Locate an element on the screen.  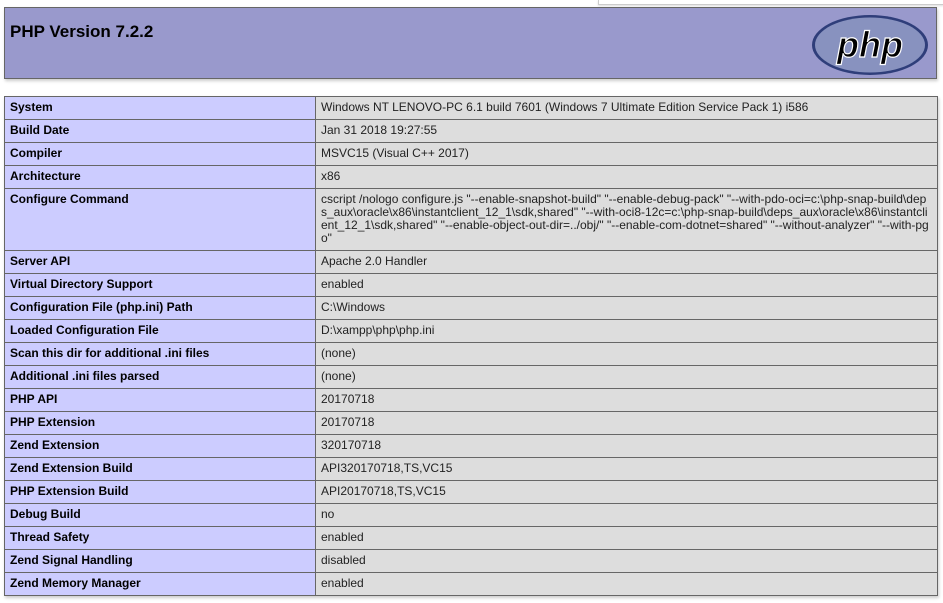
table-row-key: PHP Extension is located at coordinates (160, 423).